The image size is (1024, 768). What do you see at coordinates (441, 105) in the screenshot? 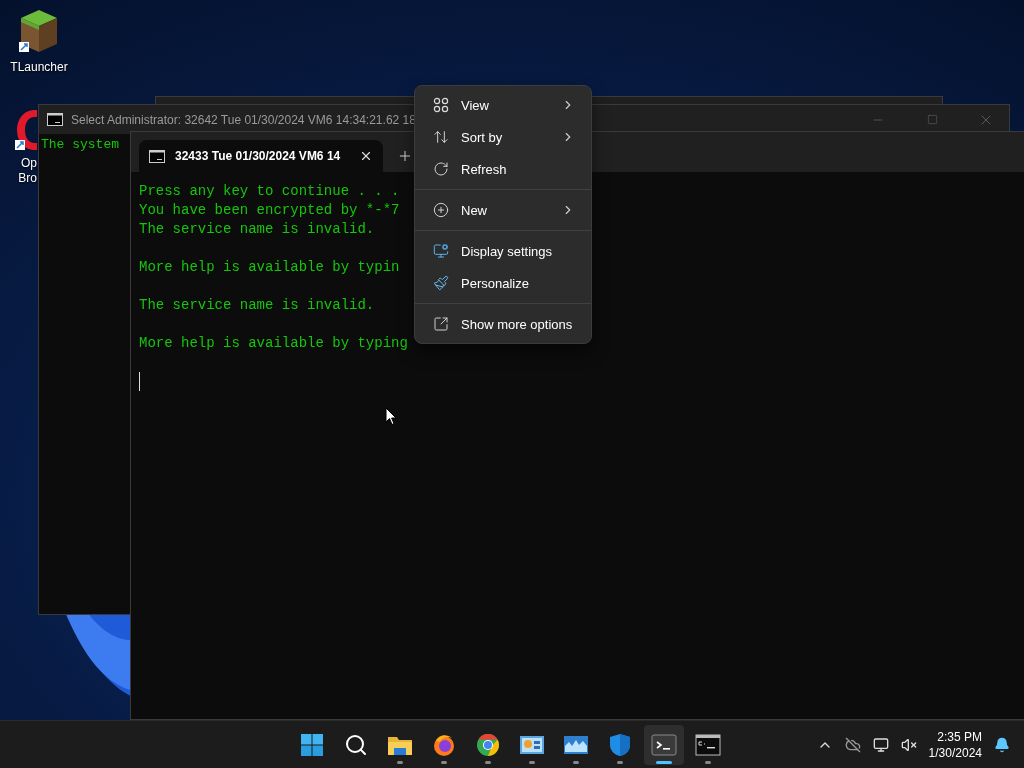
I see `grid-icon` at bounding box center [441, 105].